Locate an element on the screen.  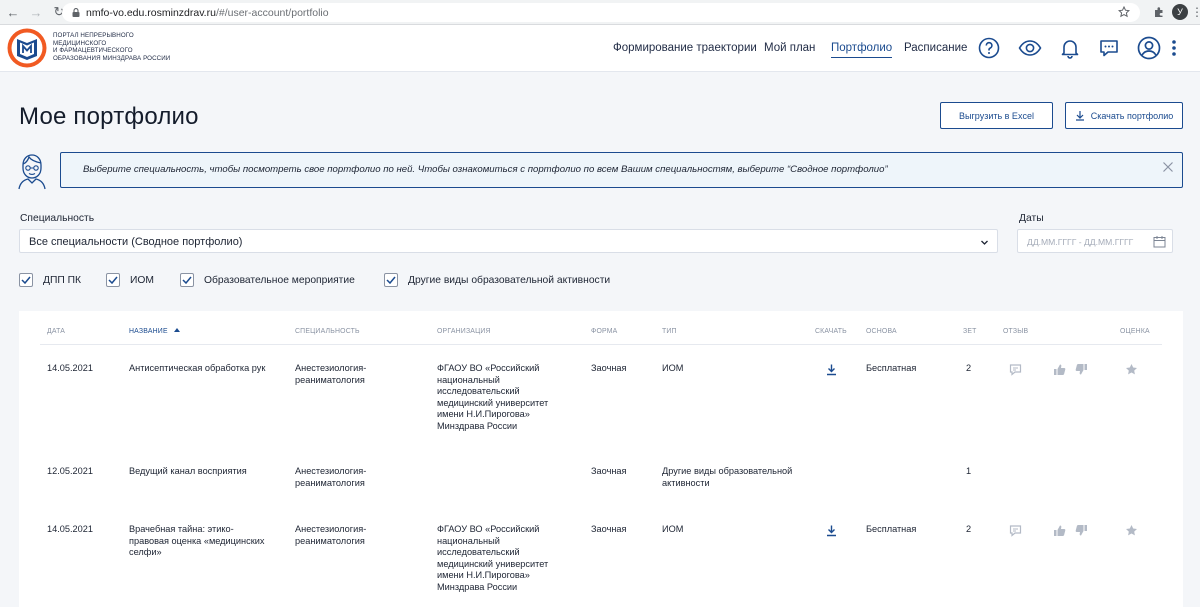
forward-icon: → is located at coordinates (36, 12).